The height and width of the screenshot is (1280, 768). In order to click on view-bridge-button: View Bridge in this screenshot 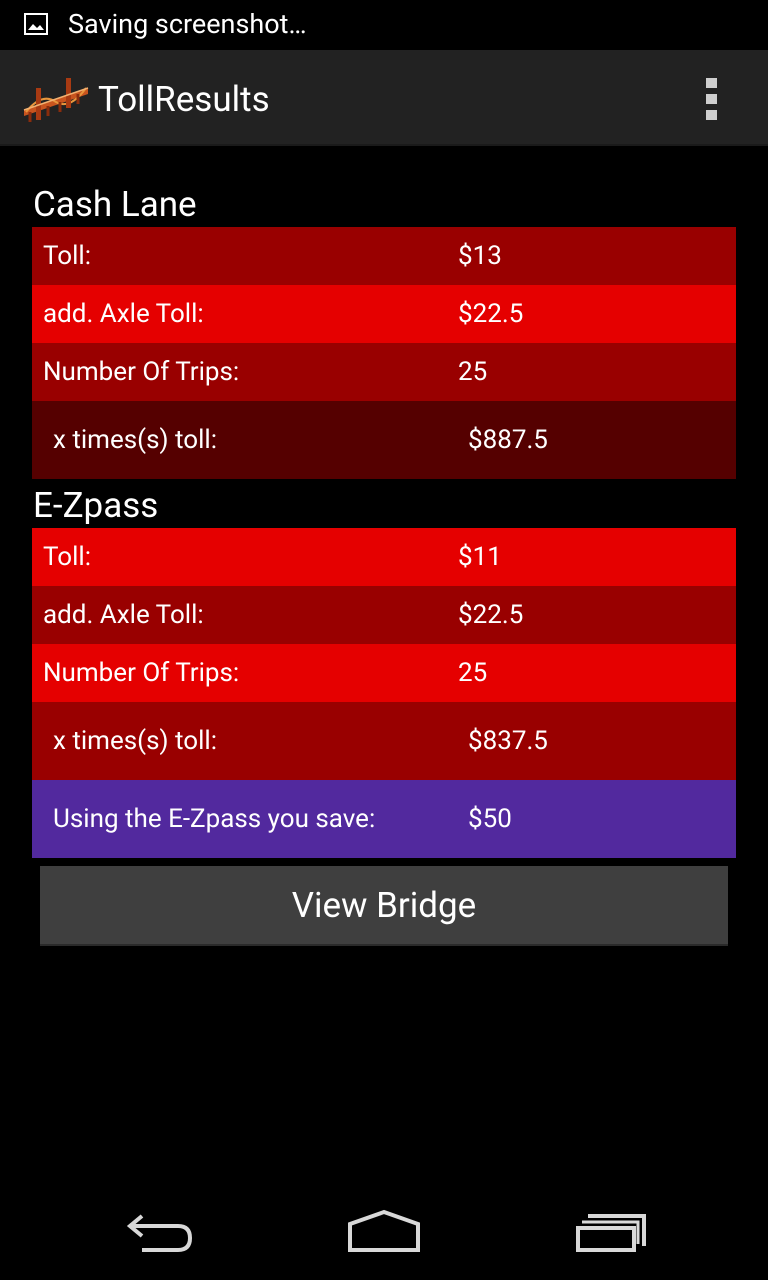, I will do `click(384, 906)`.